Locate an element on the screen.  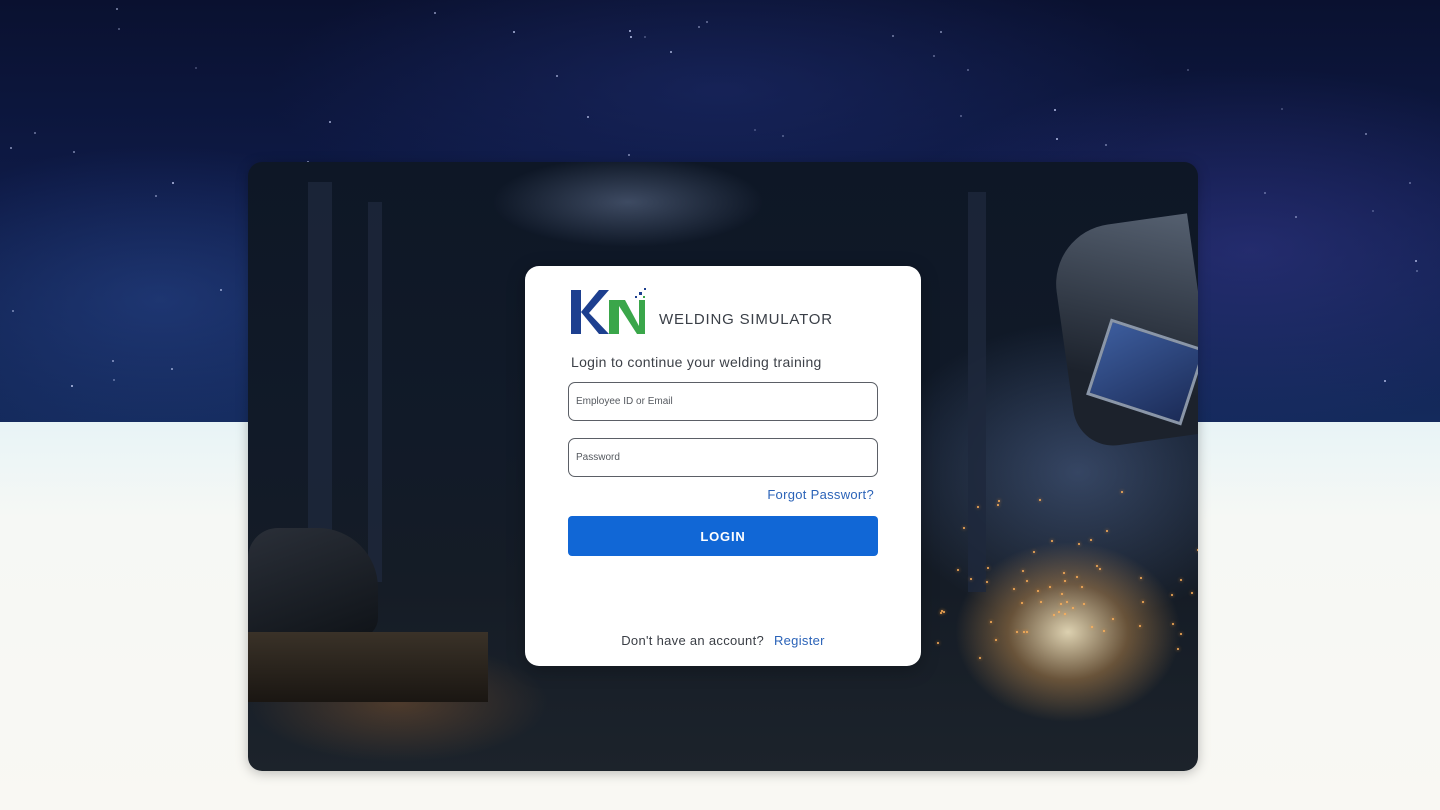
forgot-password-link: Forgot Passwort? is located at coordinates (820, 494).